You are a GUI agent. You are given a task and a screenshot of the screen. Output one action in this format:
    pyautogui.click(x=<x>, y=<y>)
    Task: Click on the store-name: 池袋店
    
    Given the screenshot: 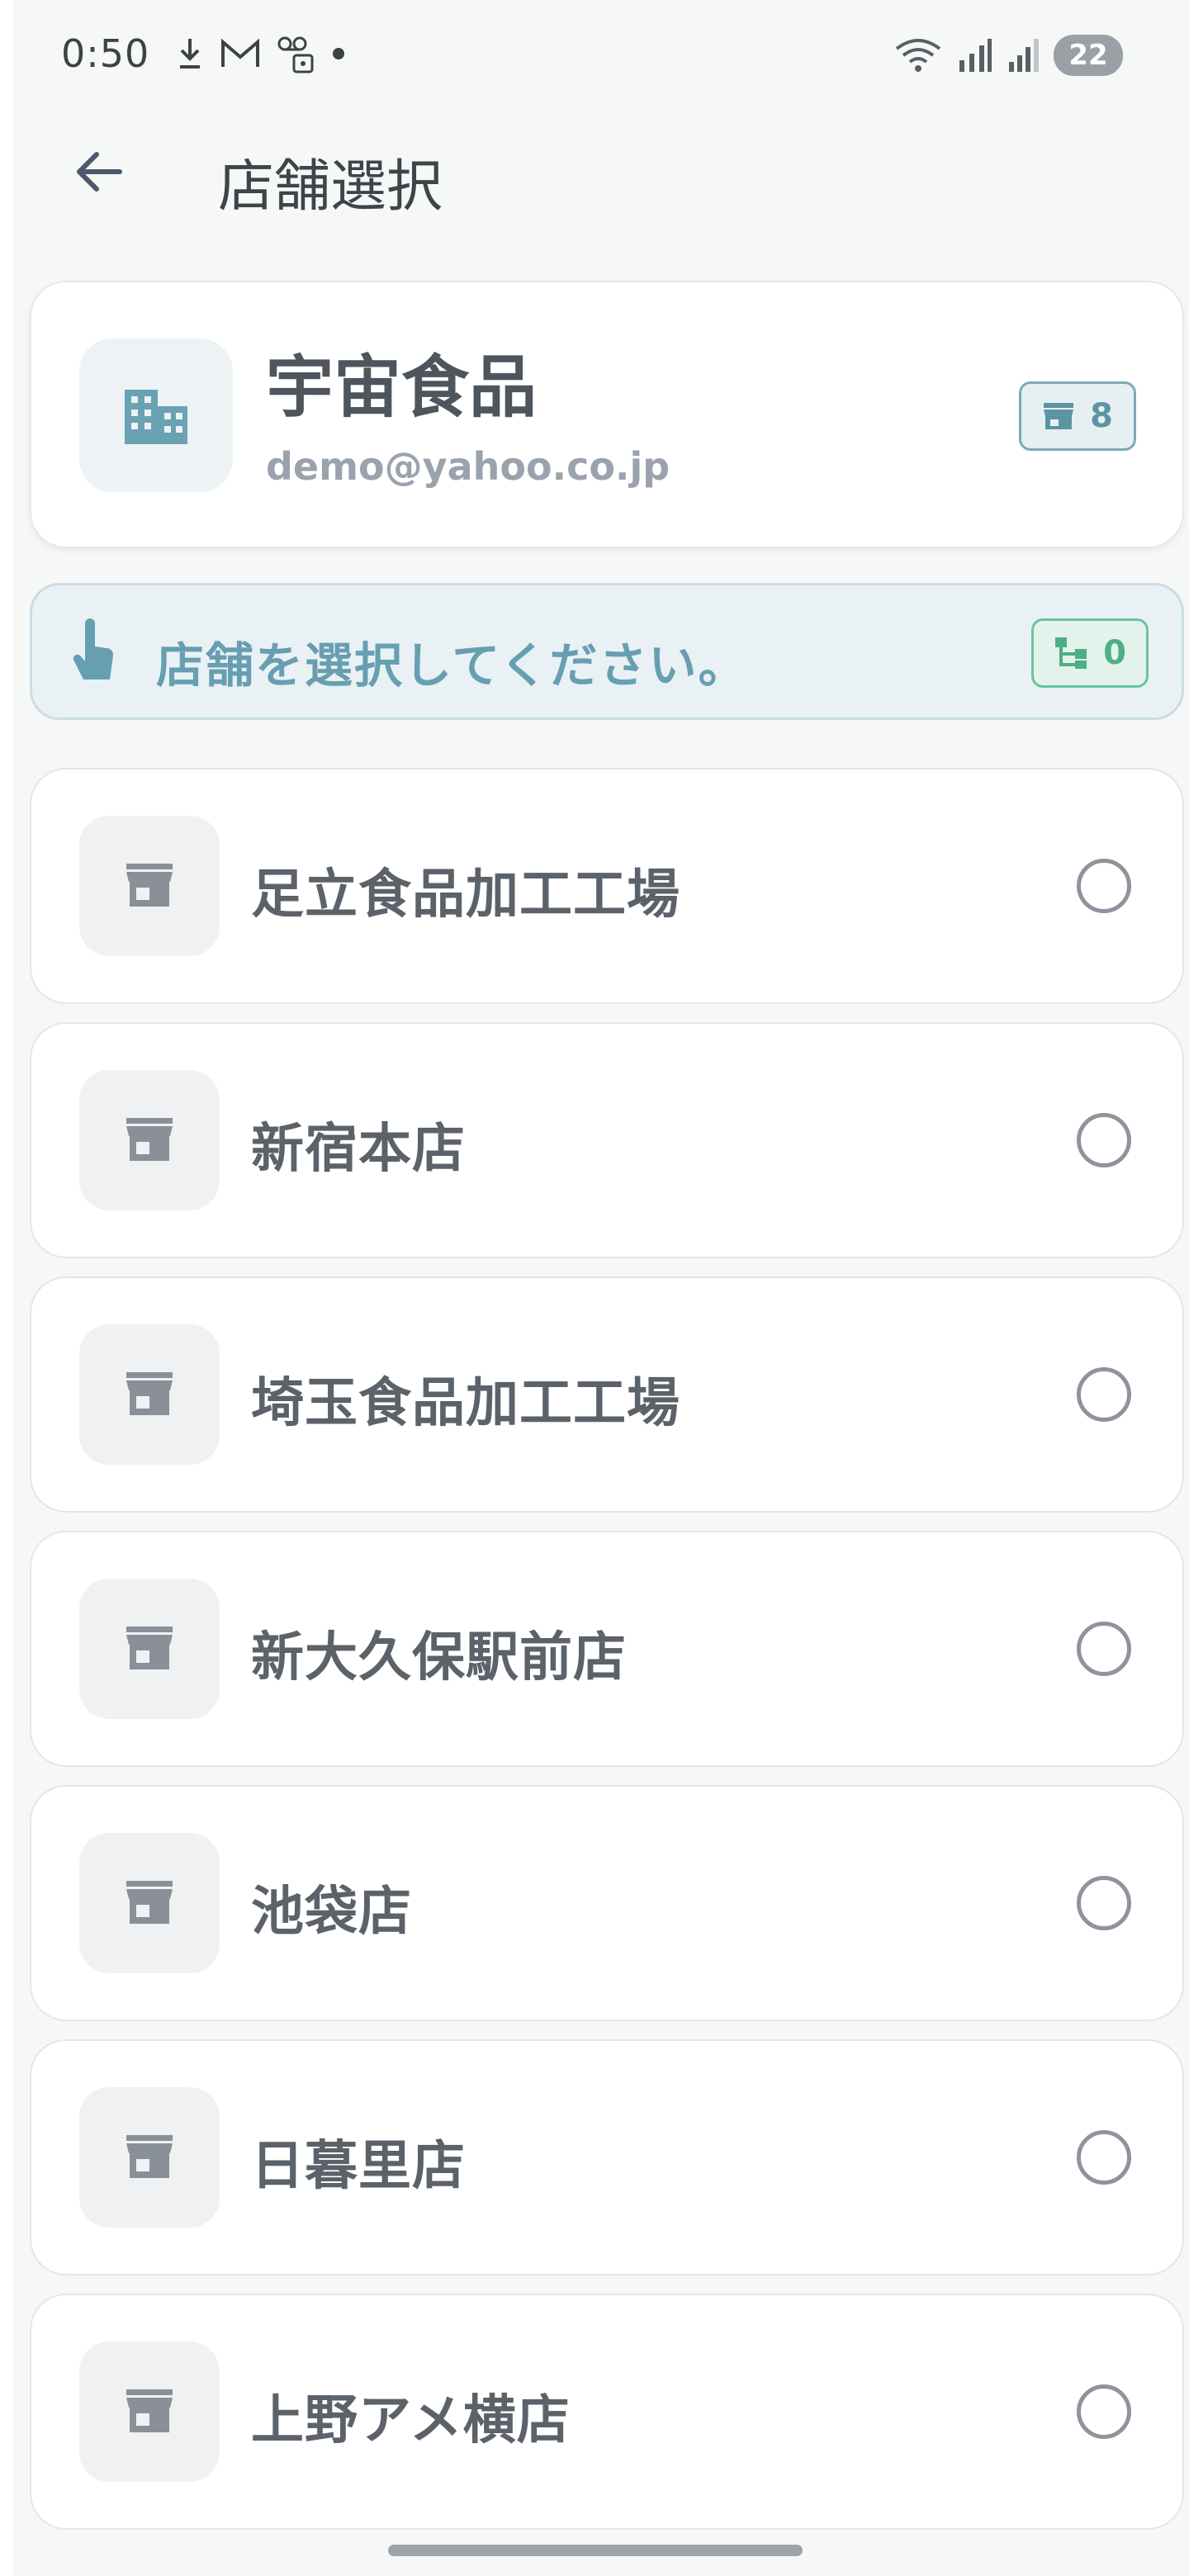 What is the action you would take?
    pyautogui.click(x=331, y=1912)
    